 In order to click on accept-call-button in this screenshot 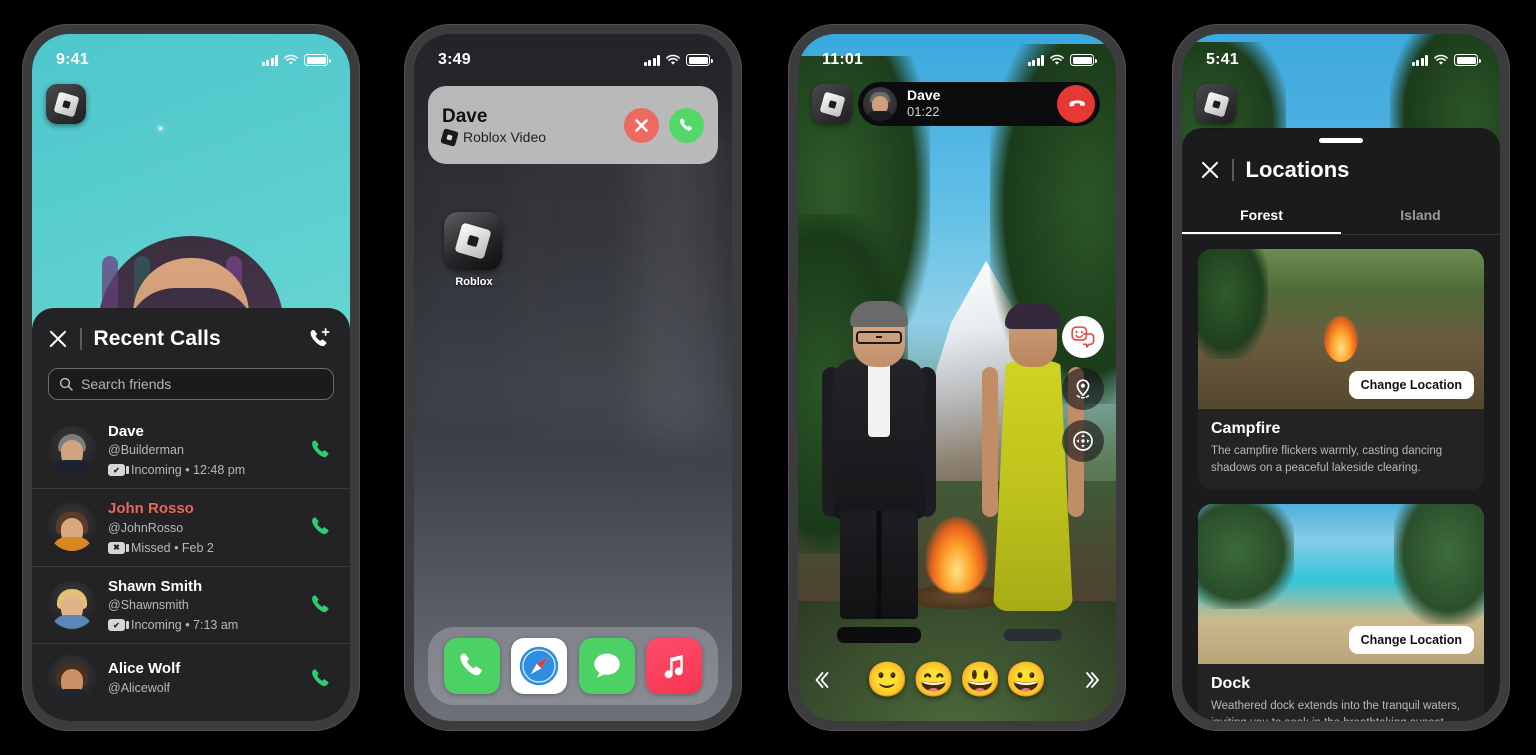, I will do `click(686, 125)`.